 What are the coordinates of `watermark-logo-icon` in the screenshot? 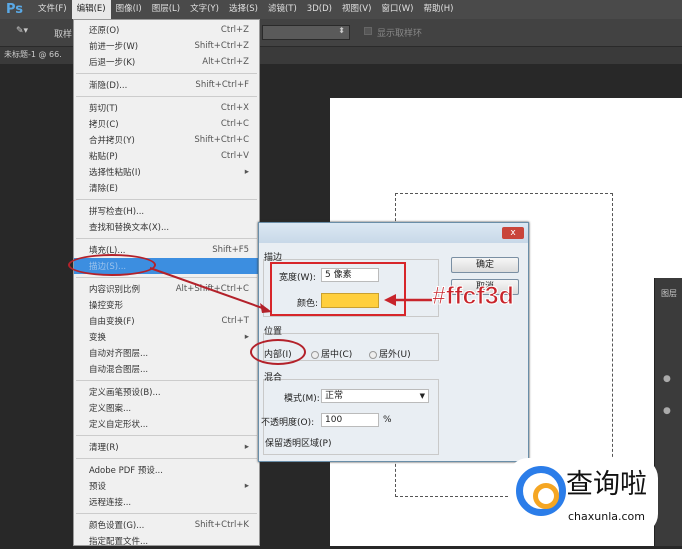 It's located at (541, 491).